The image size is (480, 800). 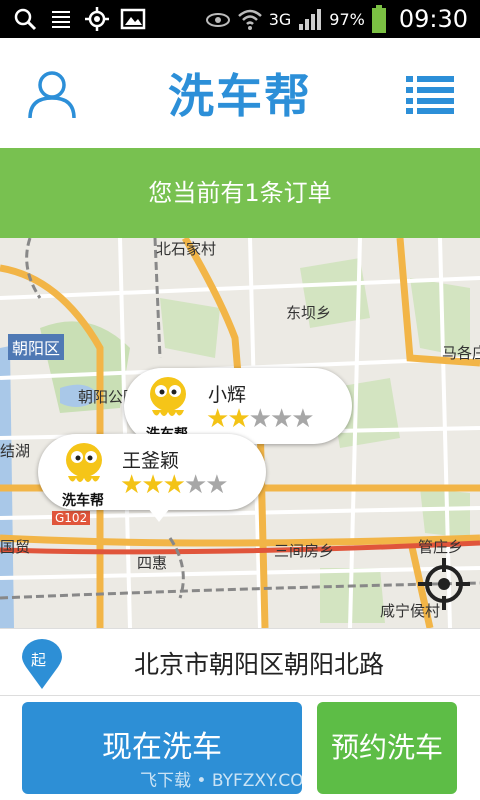 I want to click on map-label: 四惠, so click(x=152, y=563).